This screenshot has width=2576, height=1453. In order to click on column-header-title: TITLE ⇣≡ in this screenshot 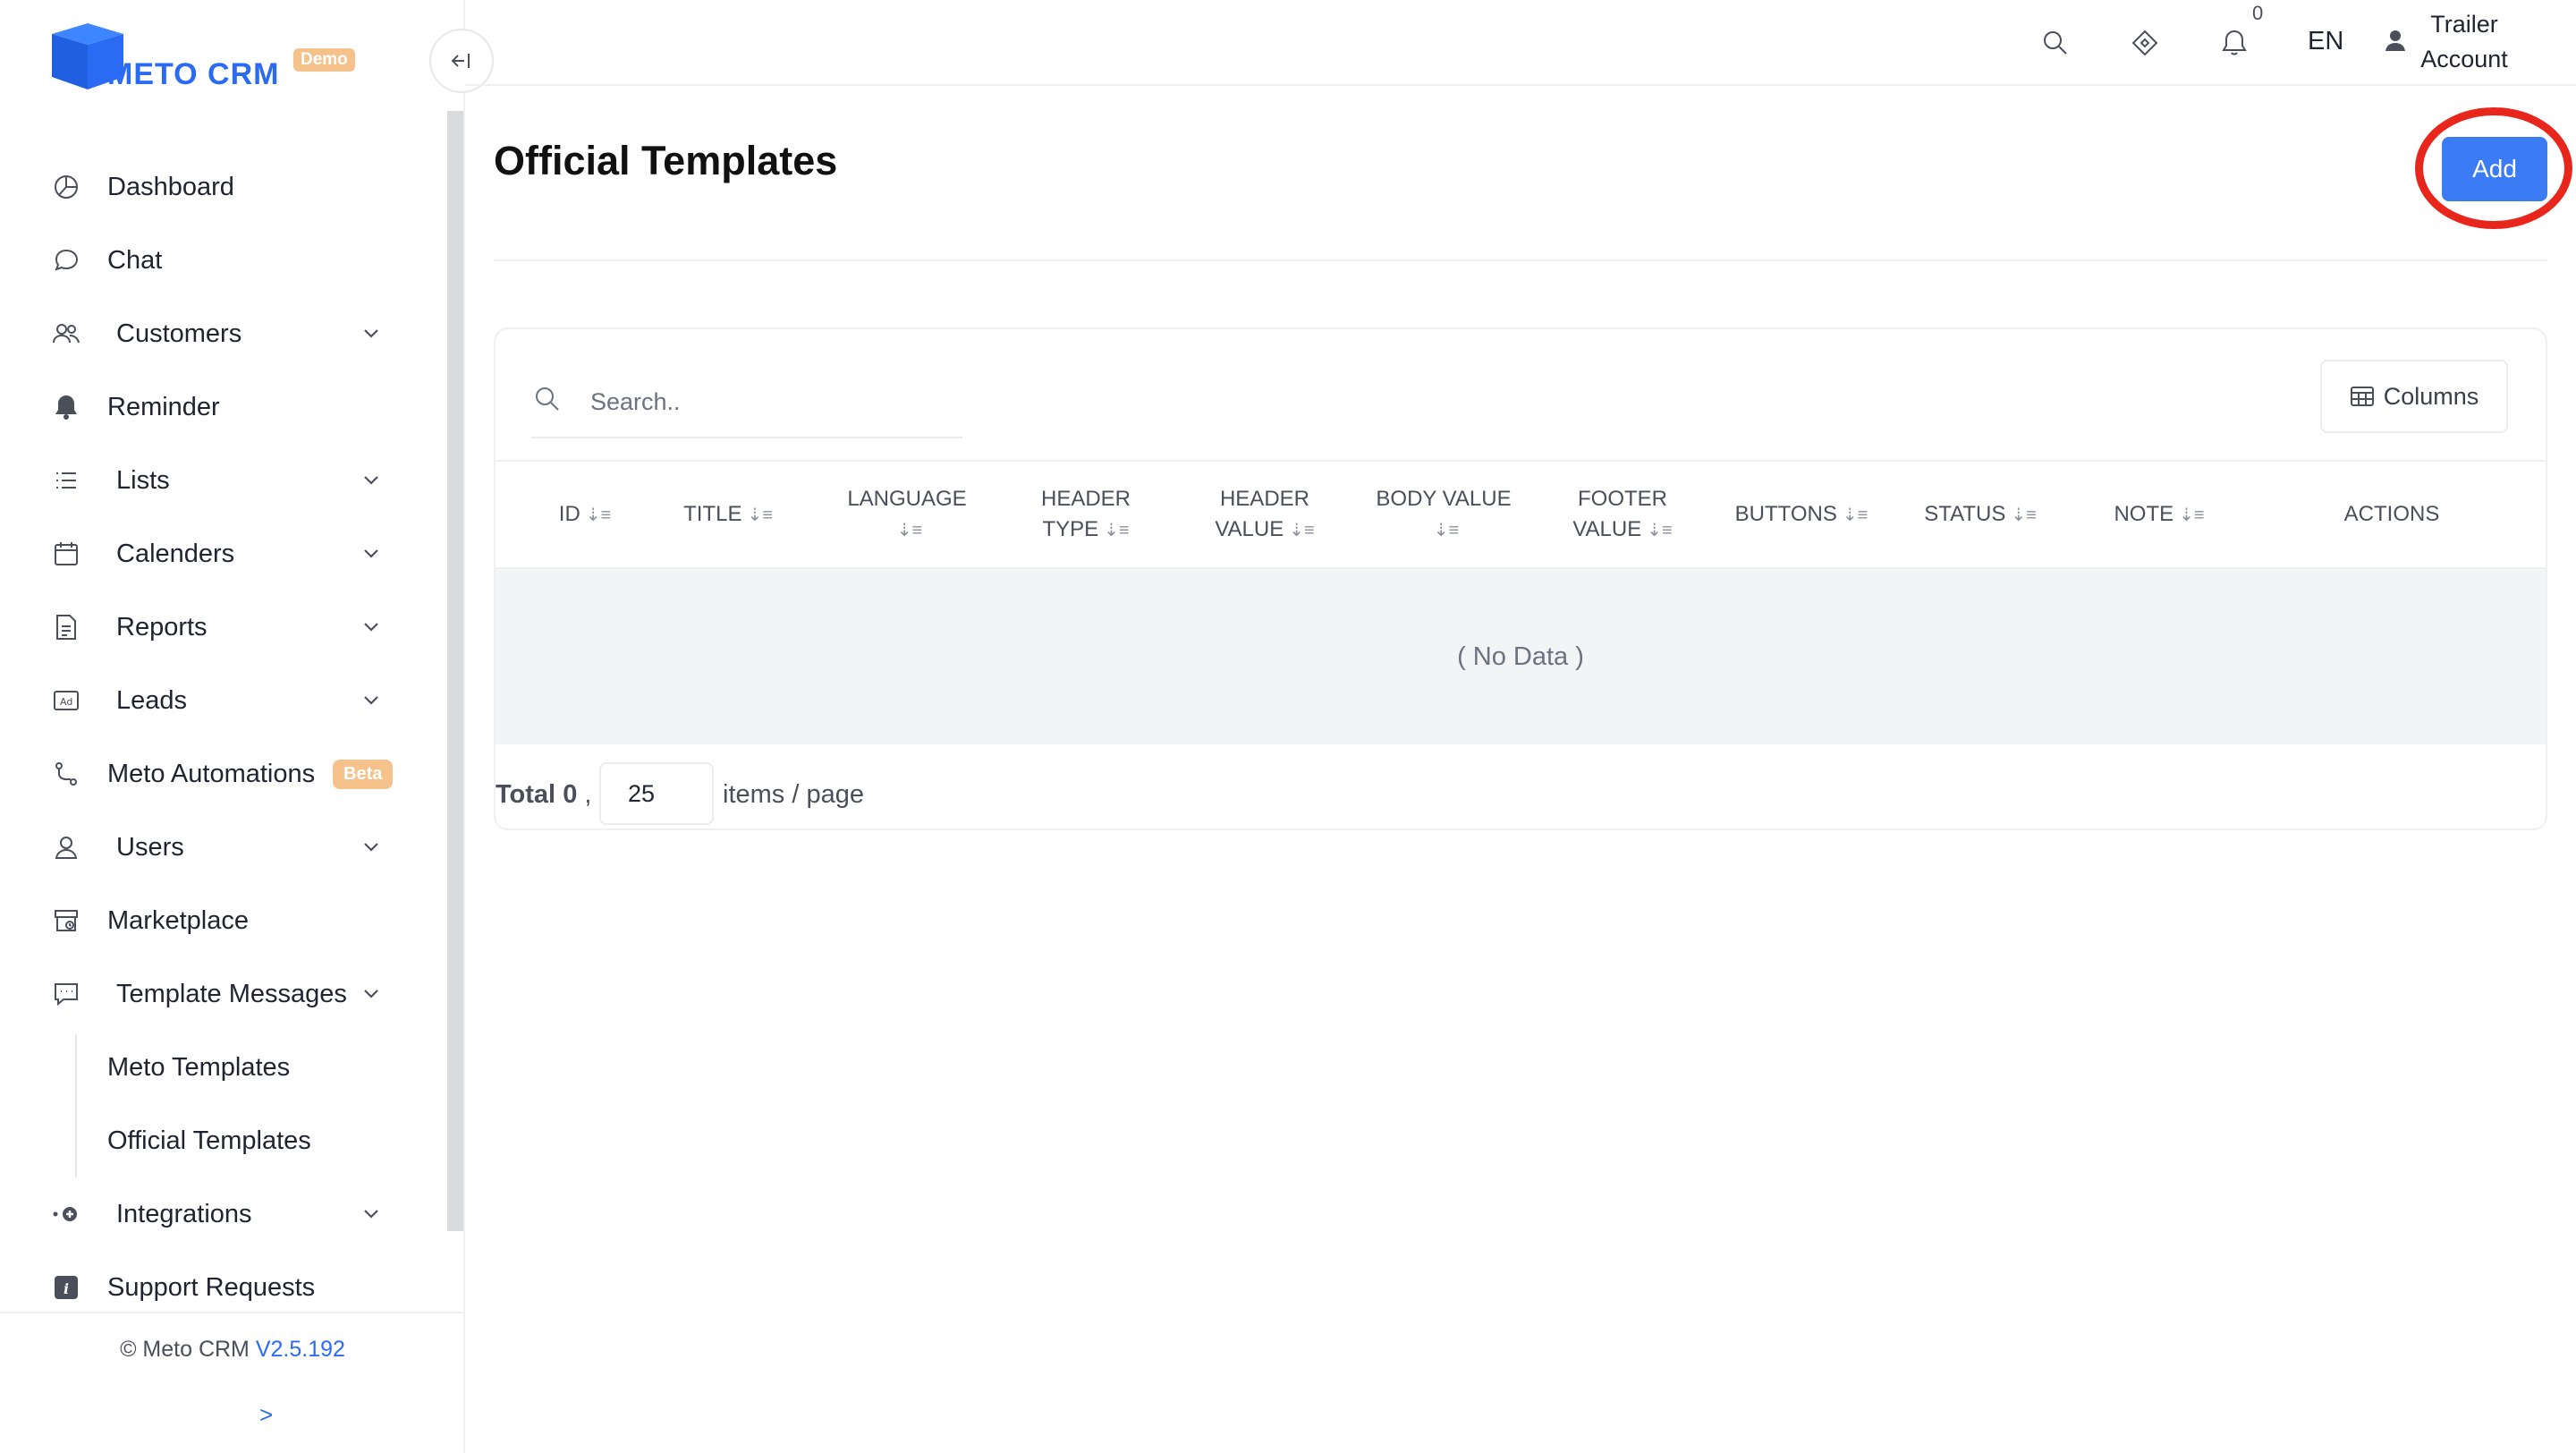, I will do `click(728, 514)`.